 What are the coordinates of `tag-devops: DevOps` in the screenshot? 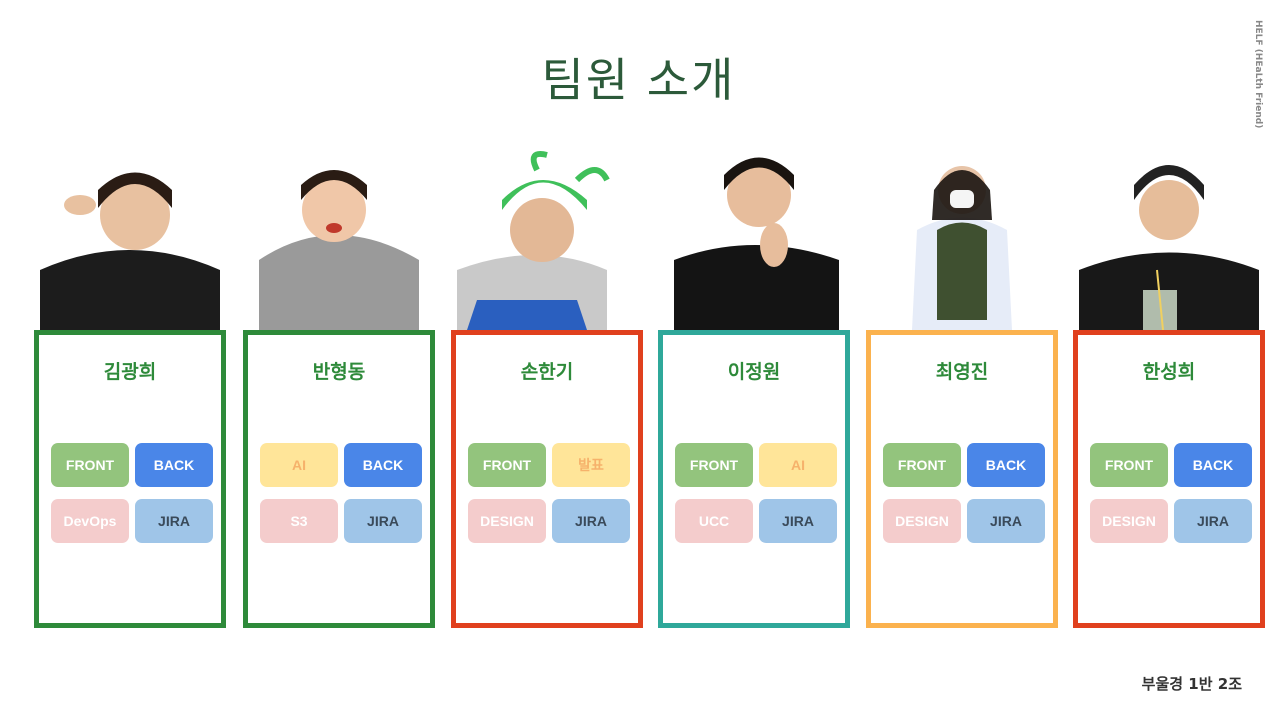 It's located at (90, 521).